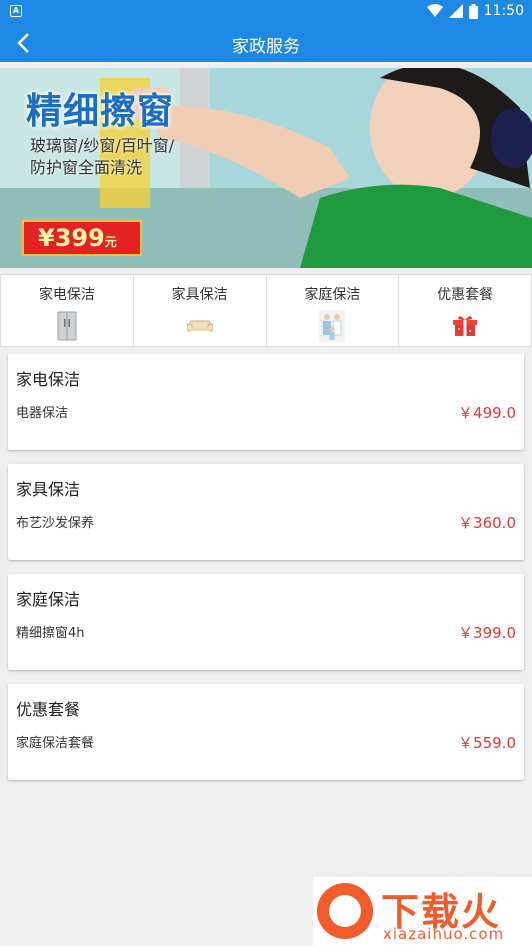 This screenshot has height=946, width=532. What do you see at coordinates (66, 295) in the screenshot?
I see `category-label: 家电保洁` at bounding box center [66, 295].